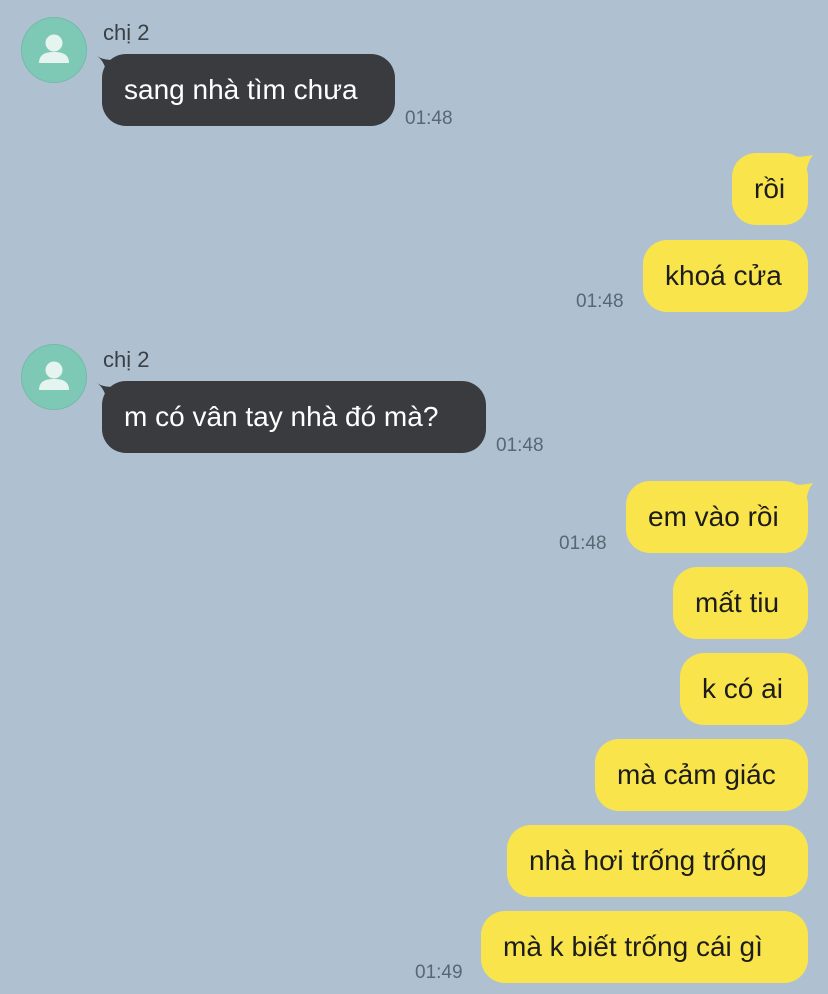 This screenshot has width=828, height=994. I want to click on message-bubble-outgoing: mà cảm giác, so click(701, 775).